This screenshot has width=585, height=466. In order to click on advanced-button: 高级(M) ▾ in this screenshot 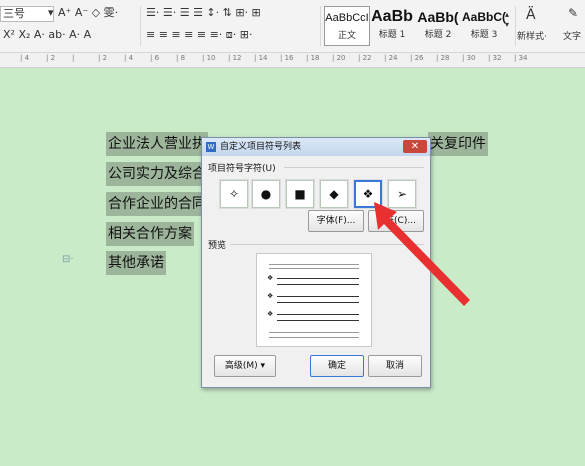, I will do `click(245, 366)`.